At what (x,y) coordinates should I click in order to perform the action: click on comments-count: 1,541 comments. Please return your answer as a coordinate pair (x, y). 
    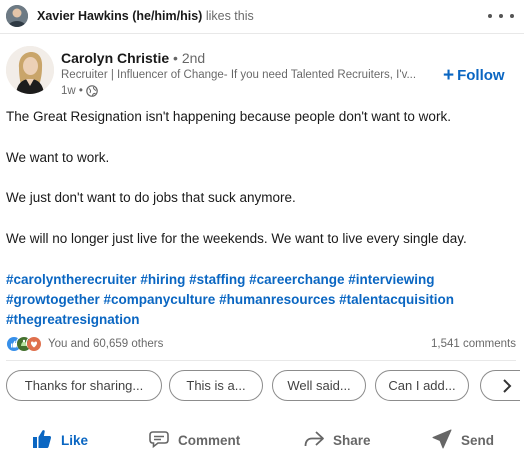
    Looking at the image, I should click on (473, 344).